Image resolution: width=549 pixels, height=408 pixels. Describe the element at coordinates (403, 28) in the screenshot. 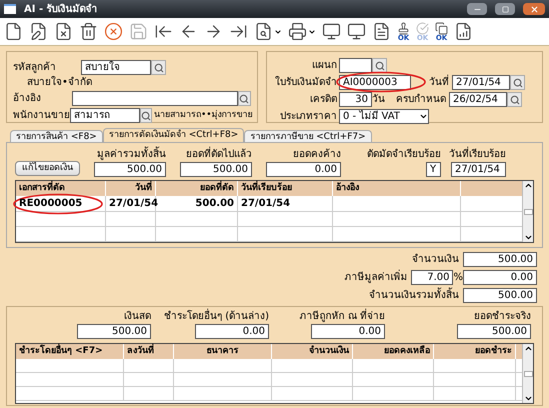

I see `stamp-icon` at that location.